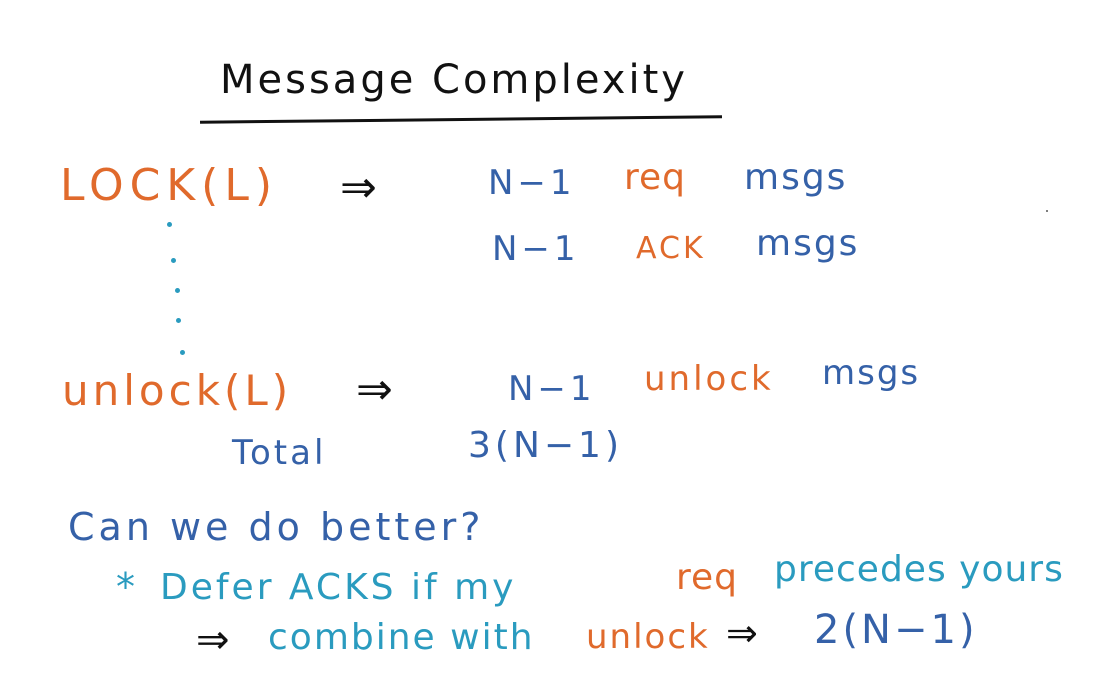 The width and height of the screenshot is (1109, 699). What do you see at coordinates (796, 177) in the screenshot?
I see `req-msgs-word: msgs` at bounding box center [796, 177].